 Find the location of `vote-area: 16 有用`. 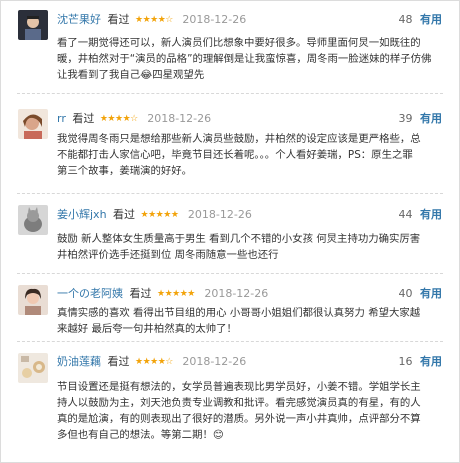

vote-area: 16 有用 is located at coordinates (421, 362).